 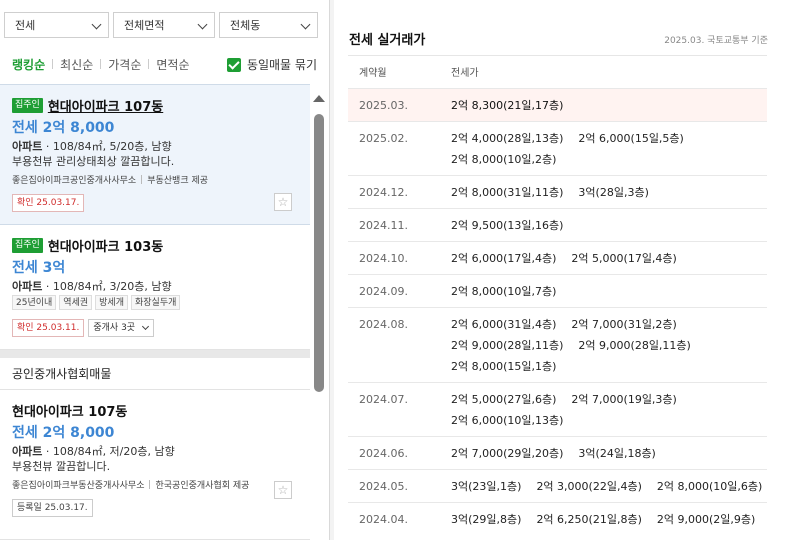 I want to click on scroll-thumb, so click(x=319, y=253).